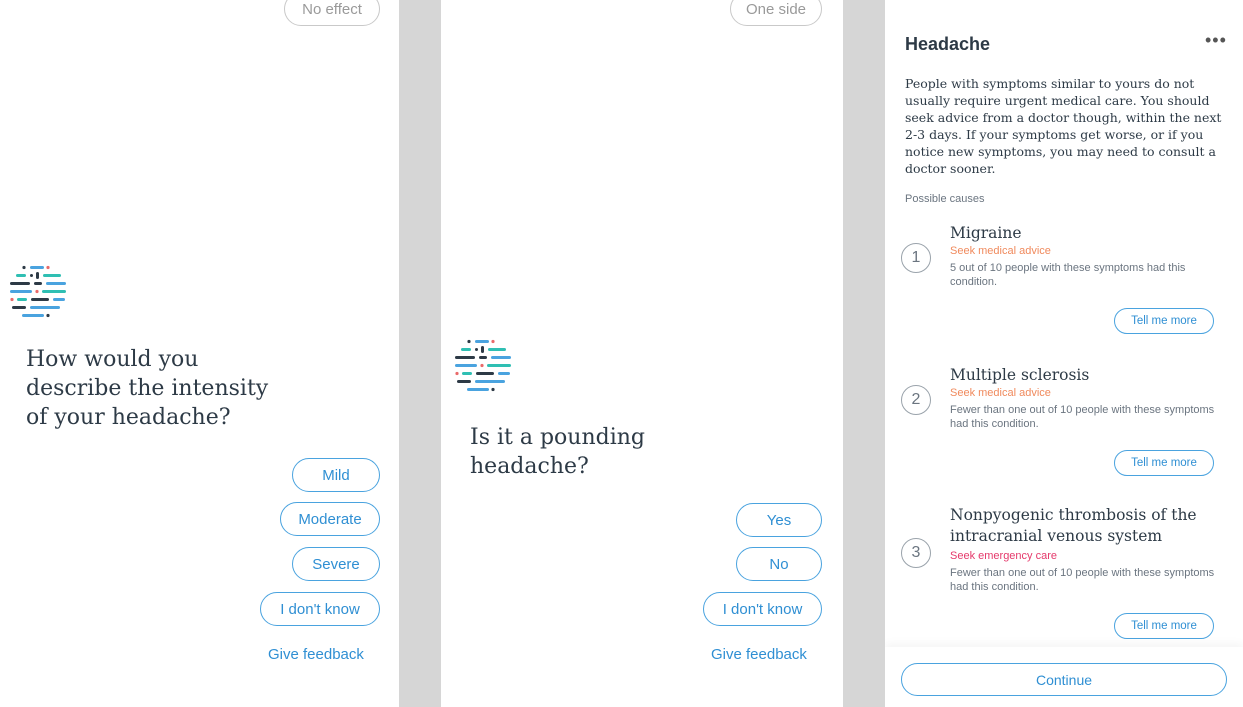 The image size is (1243, 707). What do you see at coordinates (776, 13) in the screenshot?
I see `option-one-side: One side` at bounding box center [776, 13].